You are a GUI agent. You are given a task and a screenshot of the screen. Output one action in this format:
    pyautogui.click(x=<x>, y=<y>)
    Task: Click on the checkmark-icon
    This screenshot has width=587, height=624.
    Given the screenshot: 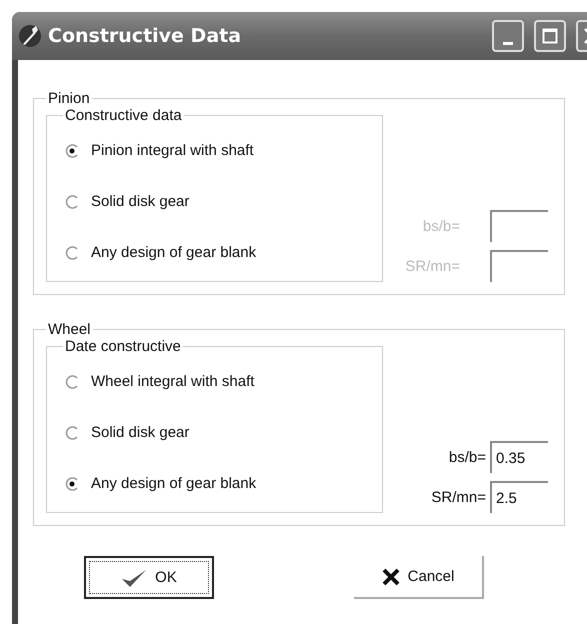 What is the action you would take?
    pyautogui.click(x=134, y=578)
    